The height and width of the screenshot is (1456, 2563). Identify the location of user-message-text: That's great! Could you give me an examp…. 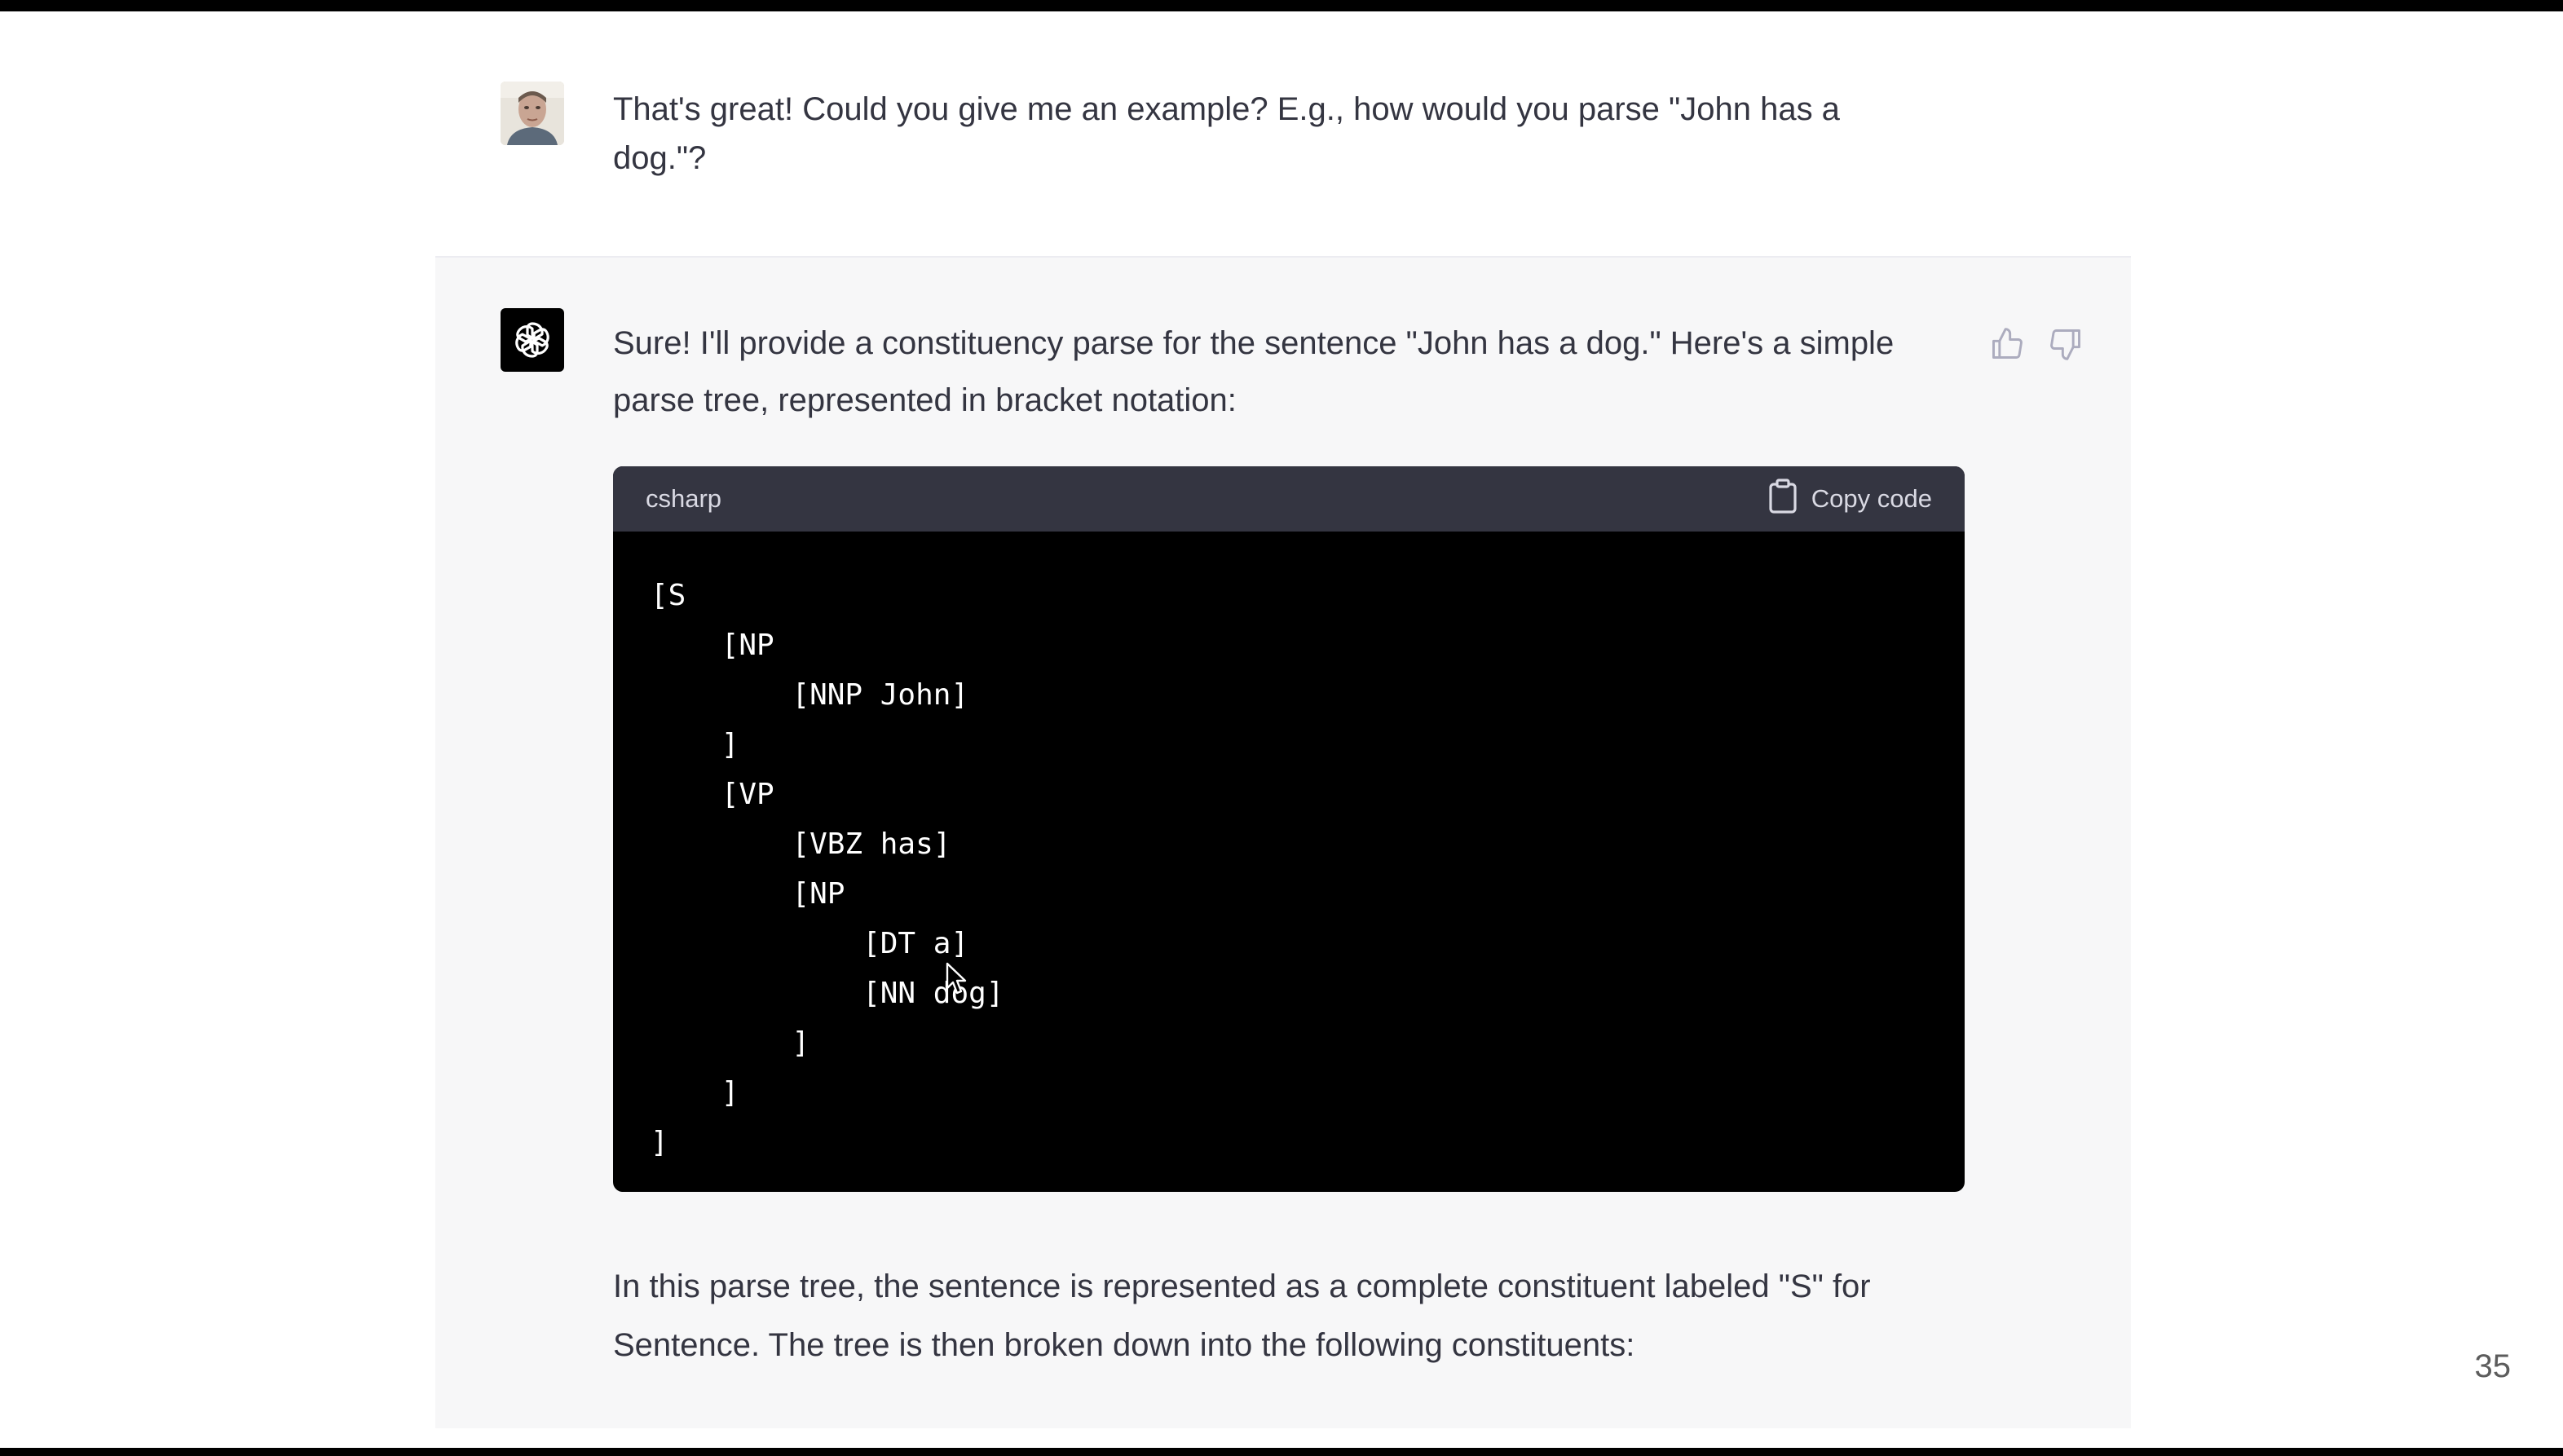
(1226, 133).